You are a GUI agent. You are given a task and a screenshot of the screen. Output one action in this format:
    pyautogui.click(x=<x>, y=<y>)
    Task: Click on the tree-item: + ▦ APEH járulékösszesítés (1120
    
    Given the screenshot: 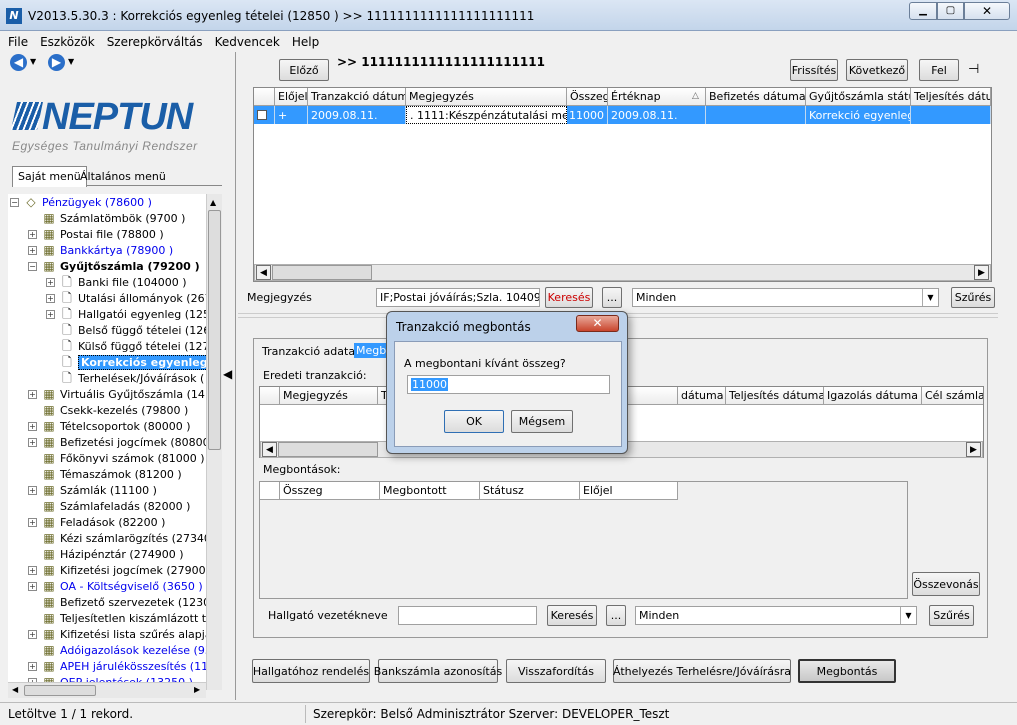 What is the action you would take?
    pyautogui.click(x=117, y=666)
    